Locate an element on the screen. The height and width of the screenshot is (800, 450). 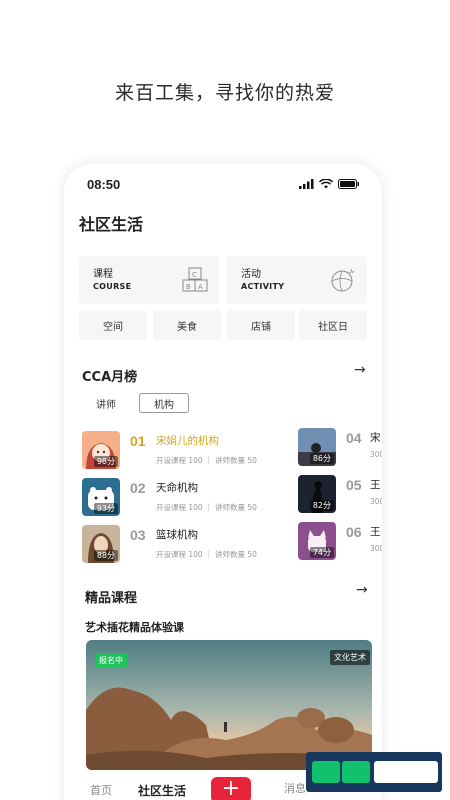
rank-row: 74分 06 王 300 is located at coordinates (340, 541).